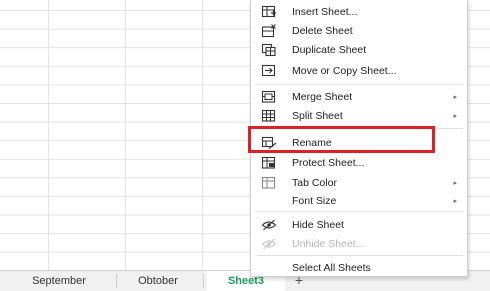  Describe the element at coordinates (331, 267) in the screenshot. I see `menu-item-label: Select All Sheets` at that location.